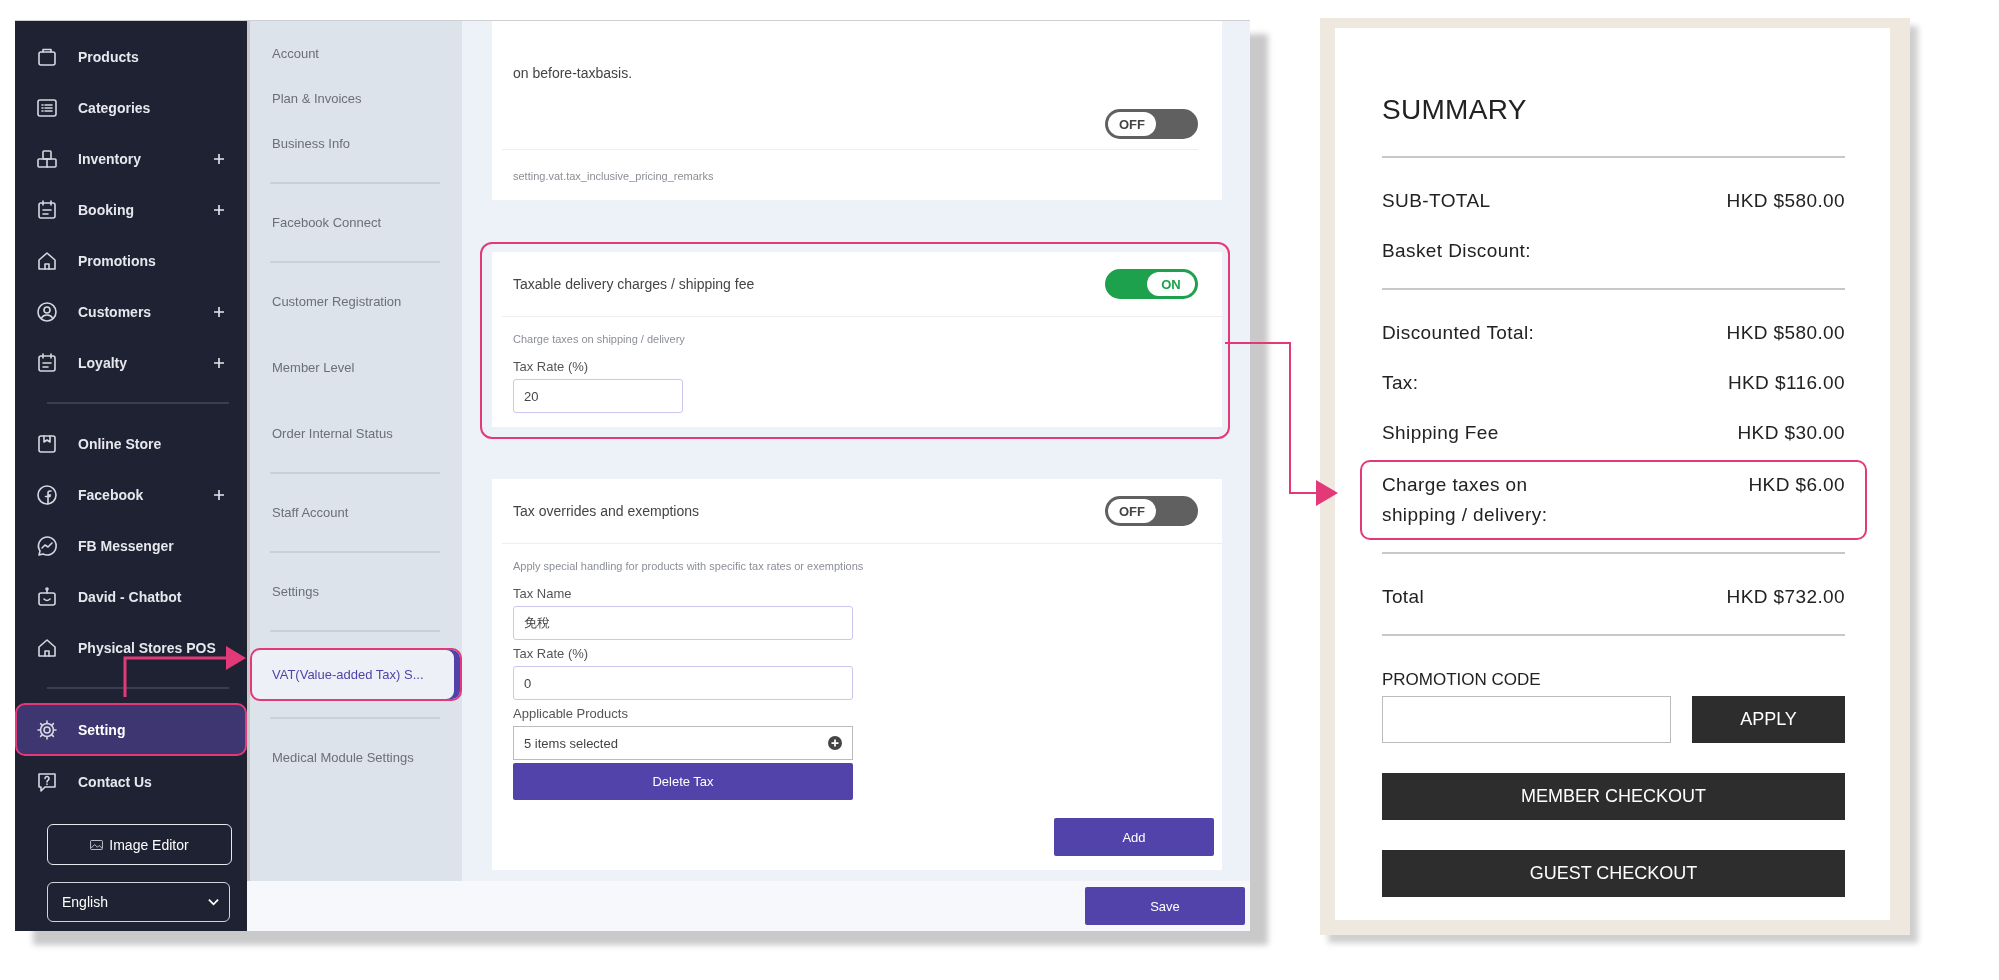  Describe the element at coordinates (356, 433) in the screenshot. I see `submenu-item: Order Internal Status` at that location.